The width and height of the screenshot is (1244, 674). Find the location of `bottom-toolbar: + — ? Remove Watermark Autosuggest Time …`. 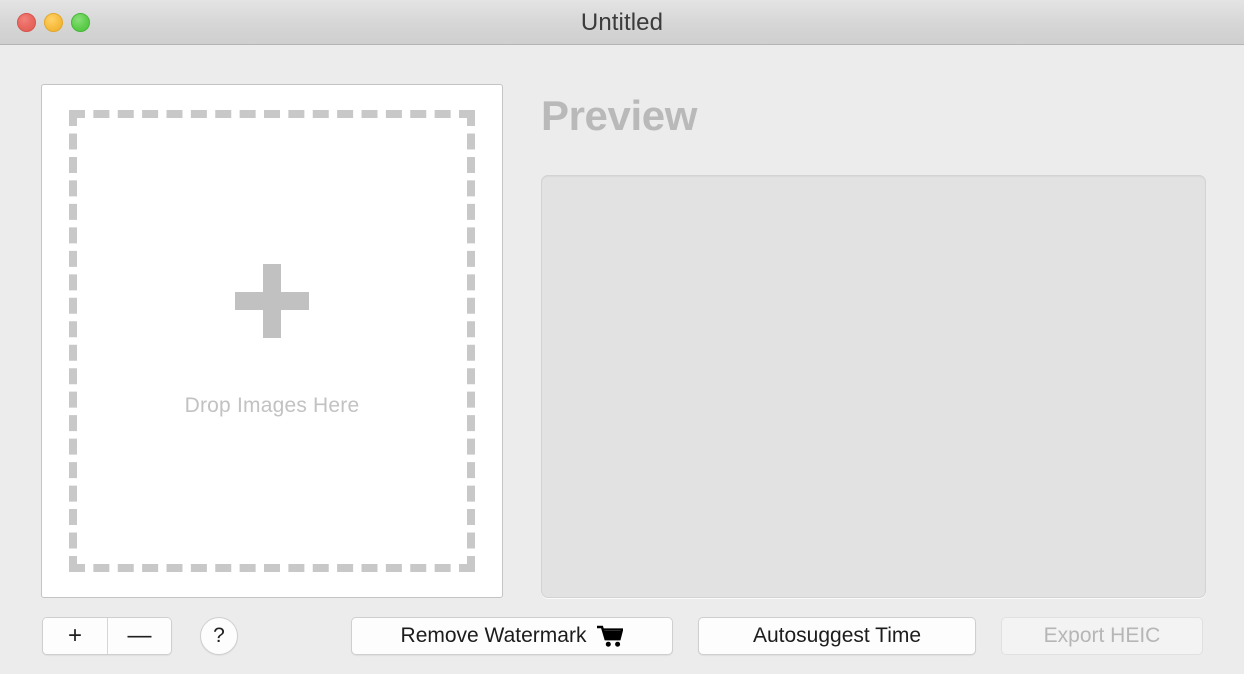

bottom-toolbar: + — ? Remove Watermark Autosuggest Time … is located at coordinates (622, 643).